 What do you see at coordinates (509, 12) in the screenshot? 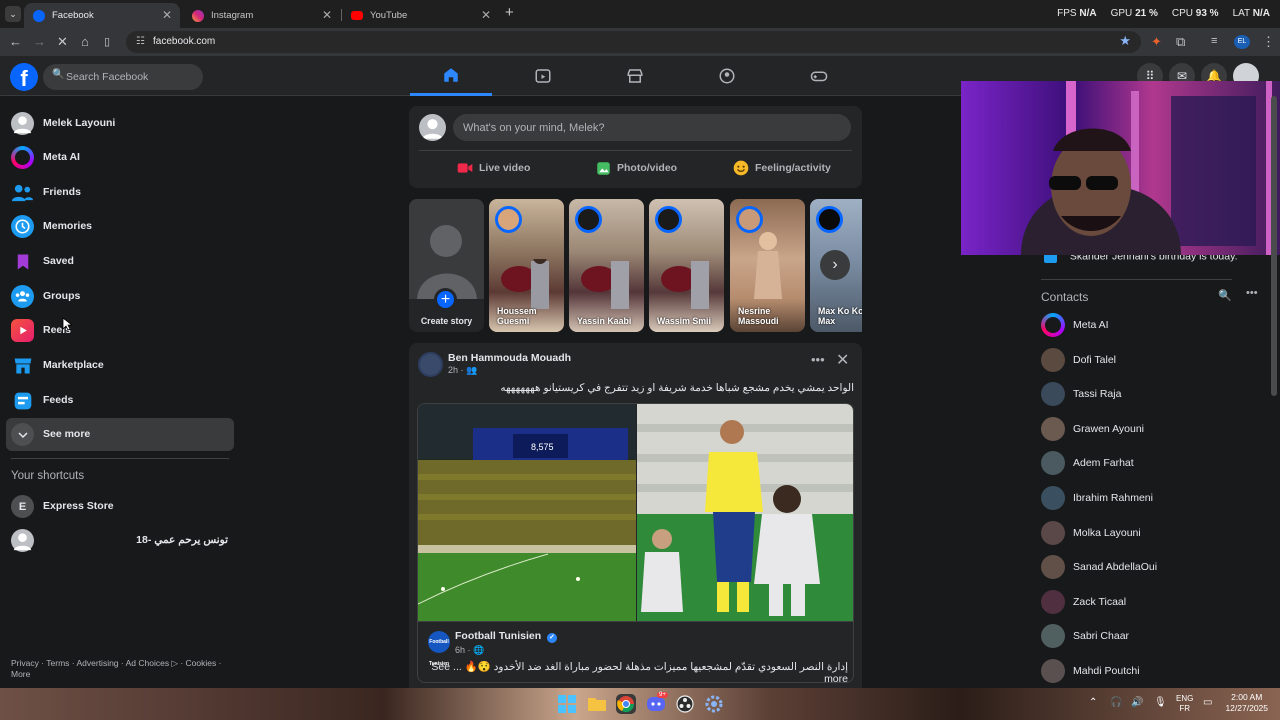
I see `new-tab-button: +` at bounding box center [509, 12].